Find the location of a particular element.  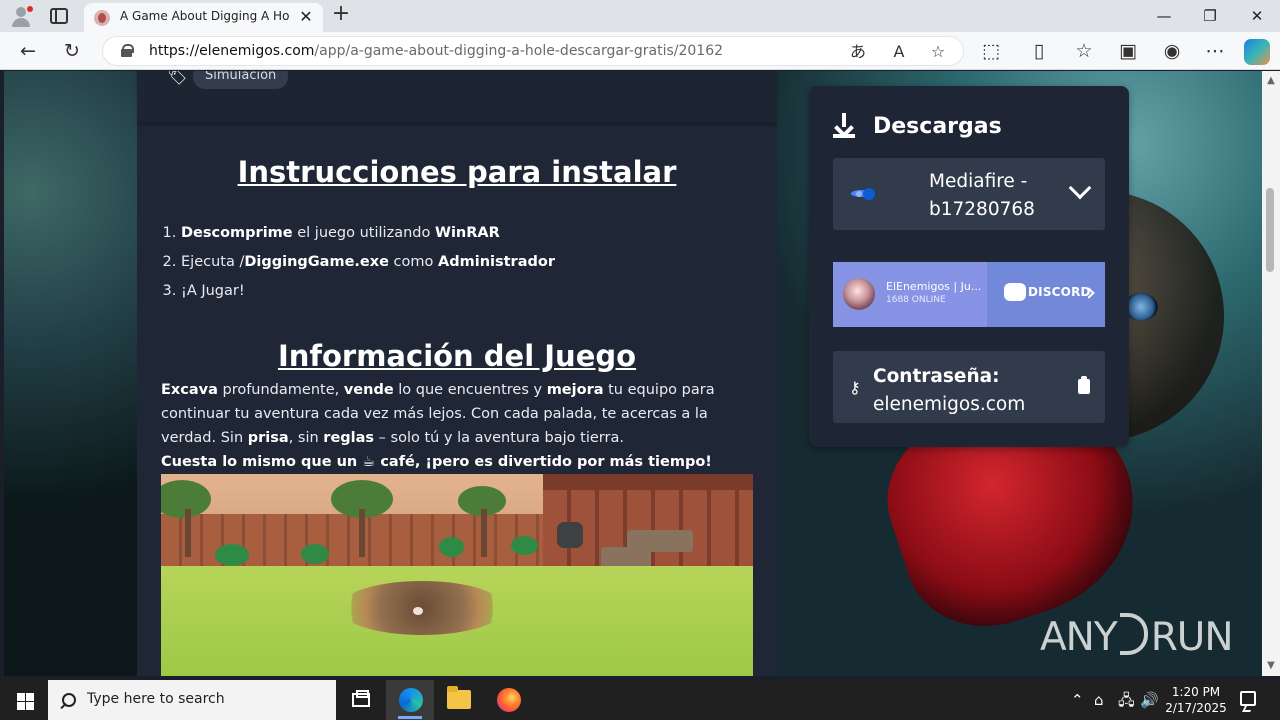

download-icon-base is located at coordinates (844, 136).